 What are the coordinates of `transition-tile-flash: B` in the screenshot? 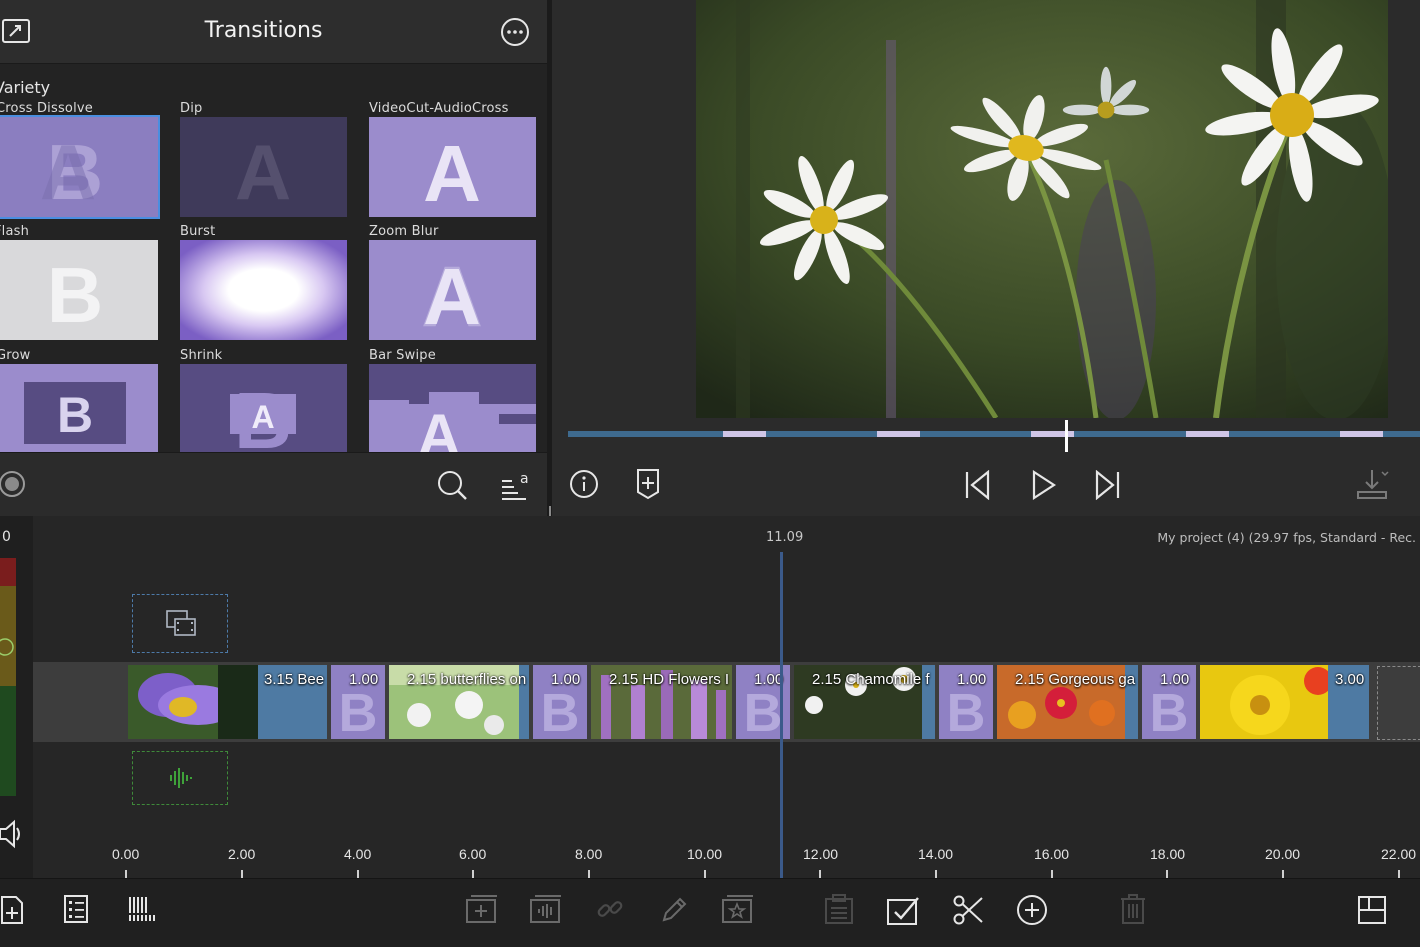 It's located at (79, 290).